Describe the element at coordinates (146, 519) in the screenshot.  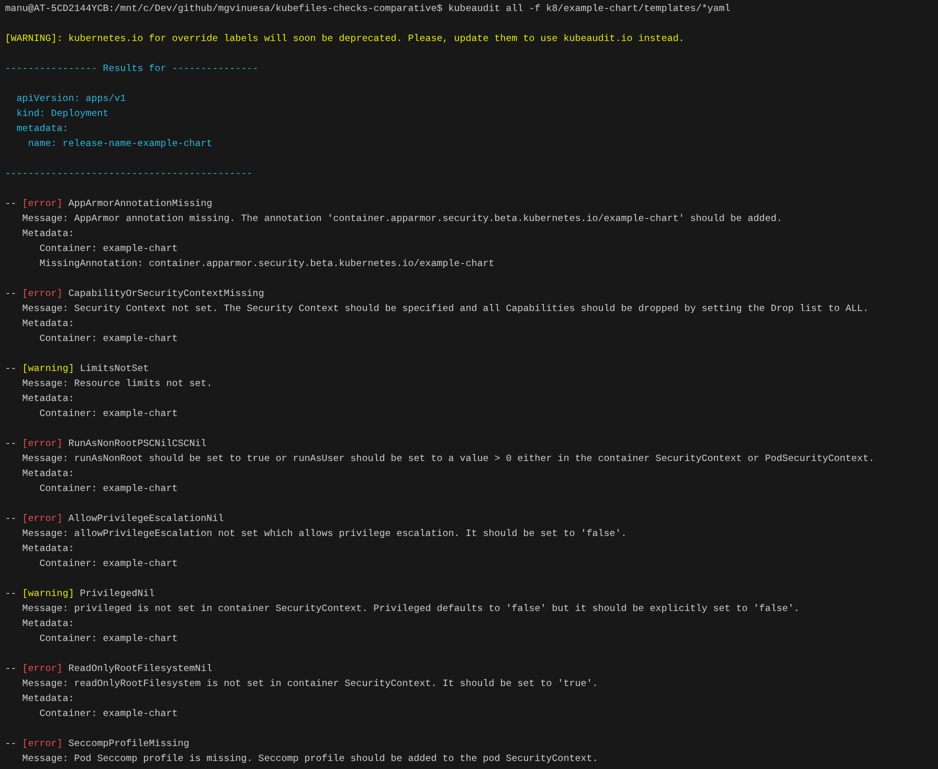
I see `check-name: AllowPrivilegeEscalationNil` at that location.